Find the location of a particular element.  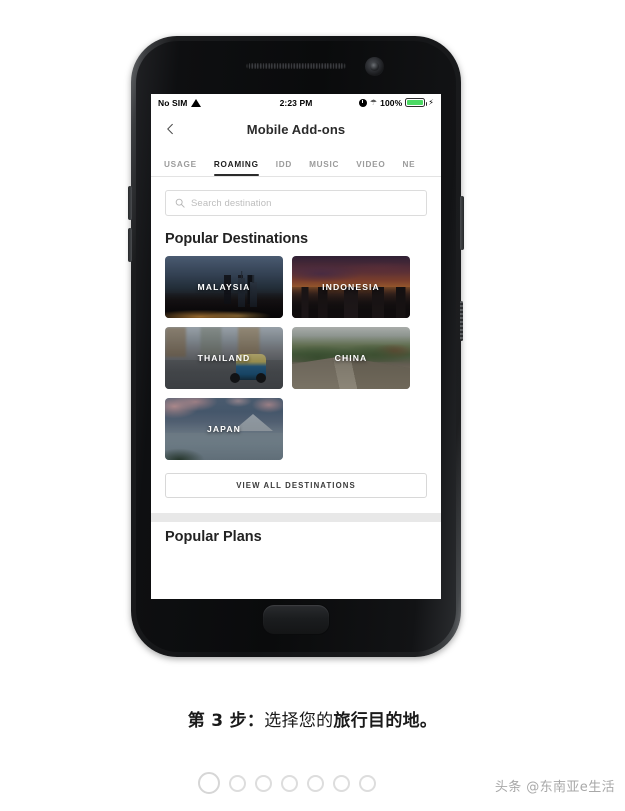

carrier-label: No SIM is located at coordinates (173, 102).